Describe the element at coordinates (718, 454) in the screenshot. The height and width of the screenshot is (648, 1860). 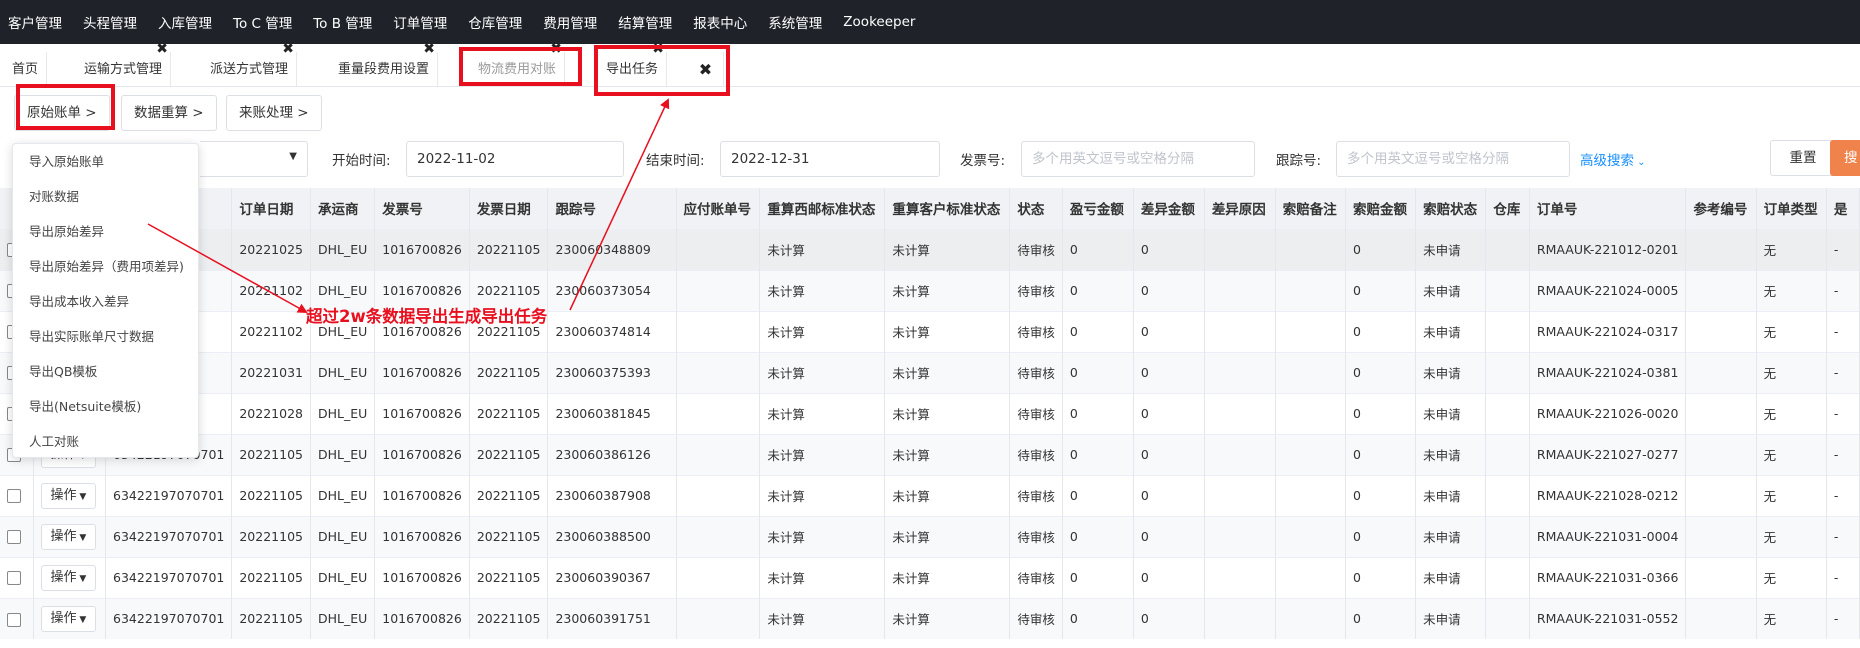
I see `cell-payable-bill` at that location.